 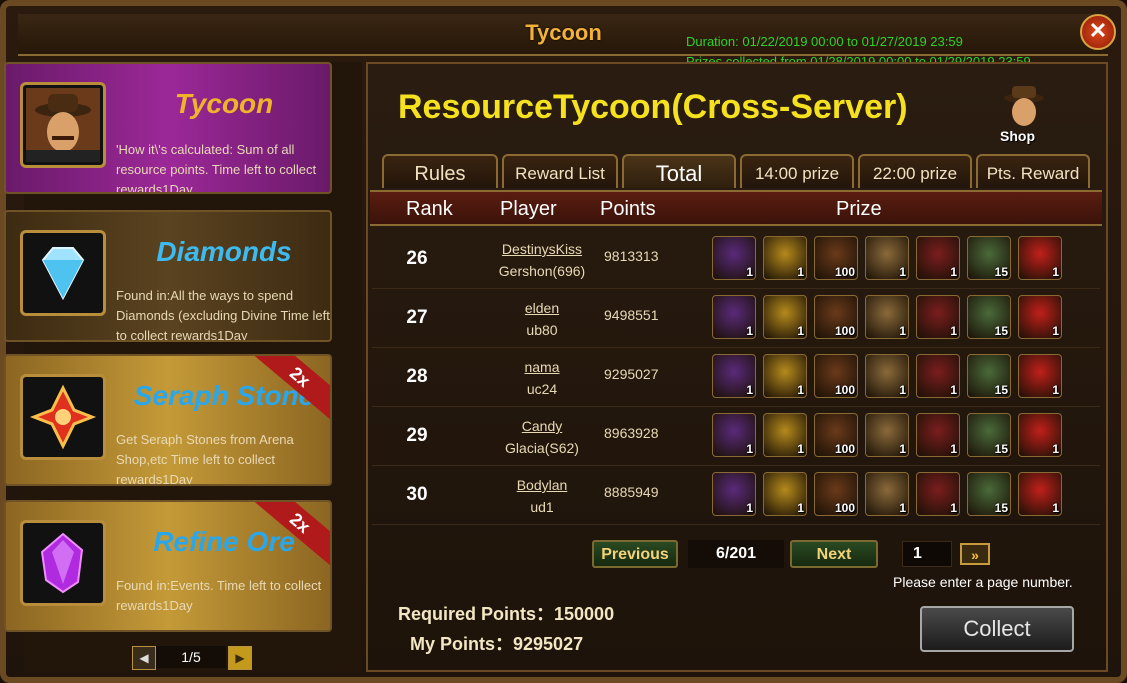 What do you see at coordinates (834, 554) in the screenshot?
I see `next-button: Next` at bounding box center [834, 554].